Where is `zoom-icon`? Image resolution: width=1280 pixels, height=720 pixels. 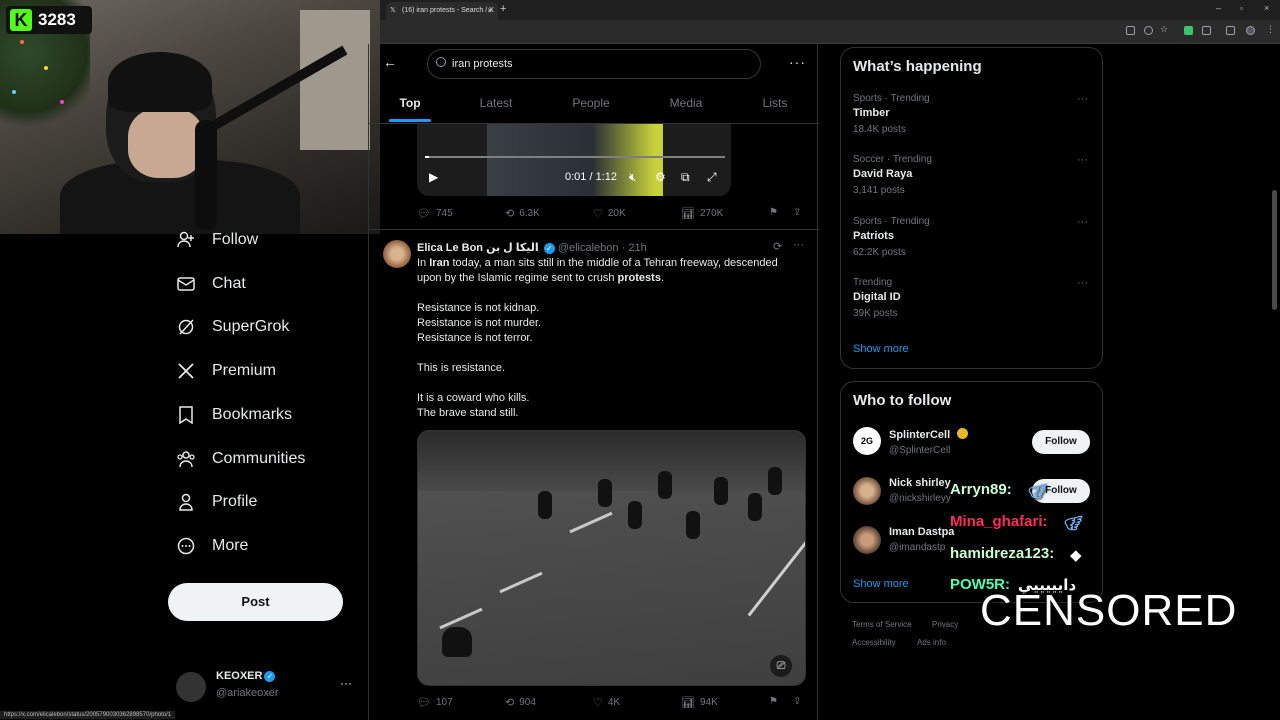 zoom-icon is located at coordinates (1148, 30).